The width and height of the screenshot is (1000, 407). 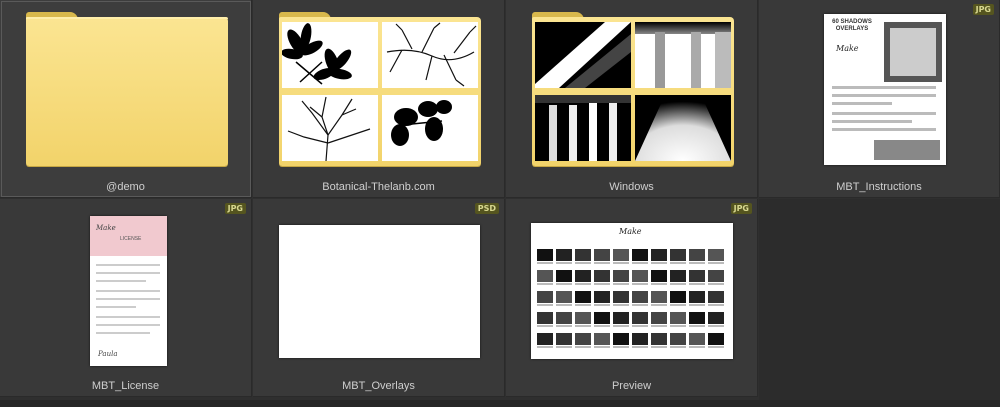 What do you see at coordinates (583, 55) in the screenshot?
I see `diagonal-light-thumbnail` at bounding box center [583, 55].